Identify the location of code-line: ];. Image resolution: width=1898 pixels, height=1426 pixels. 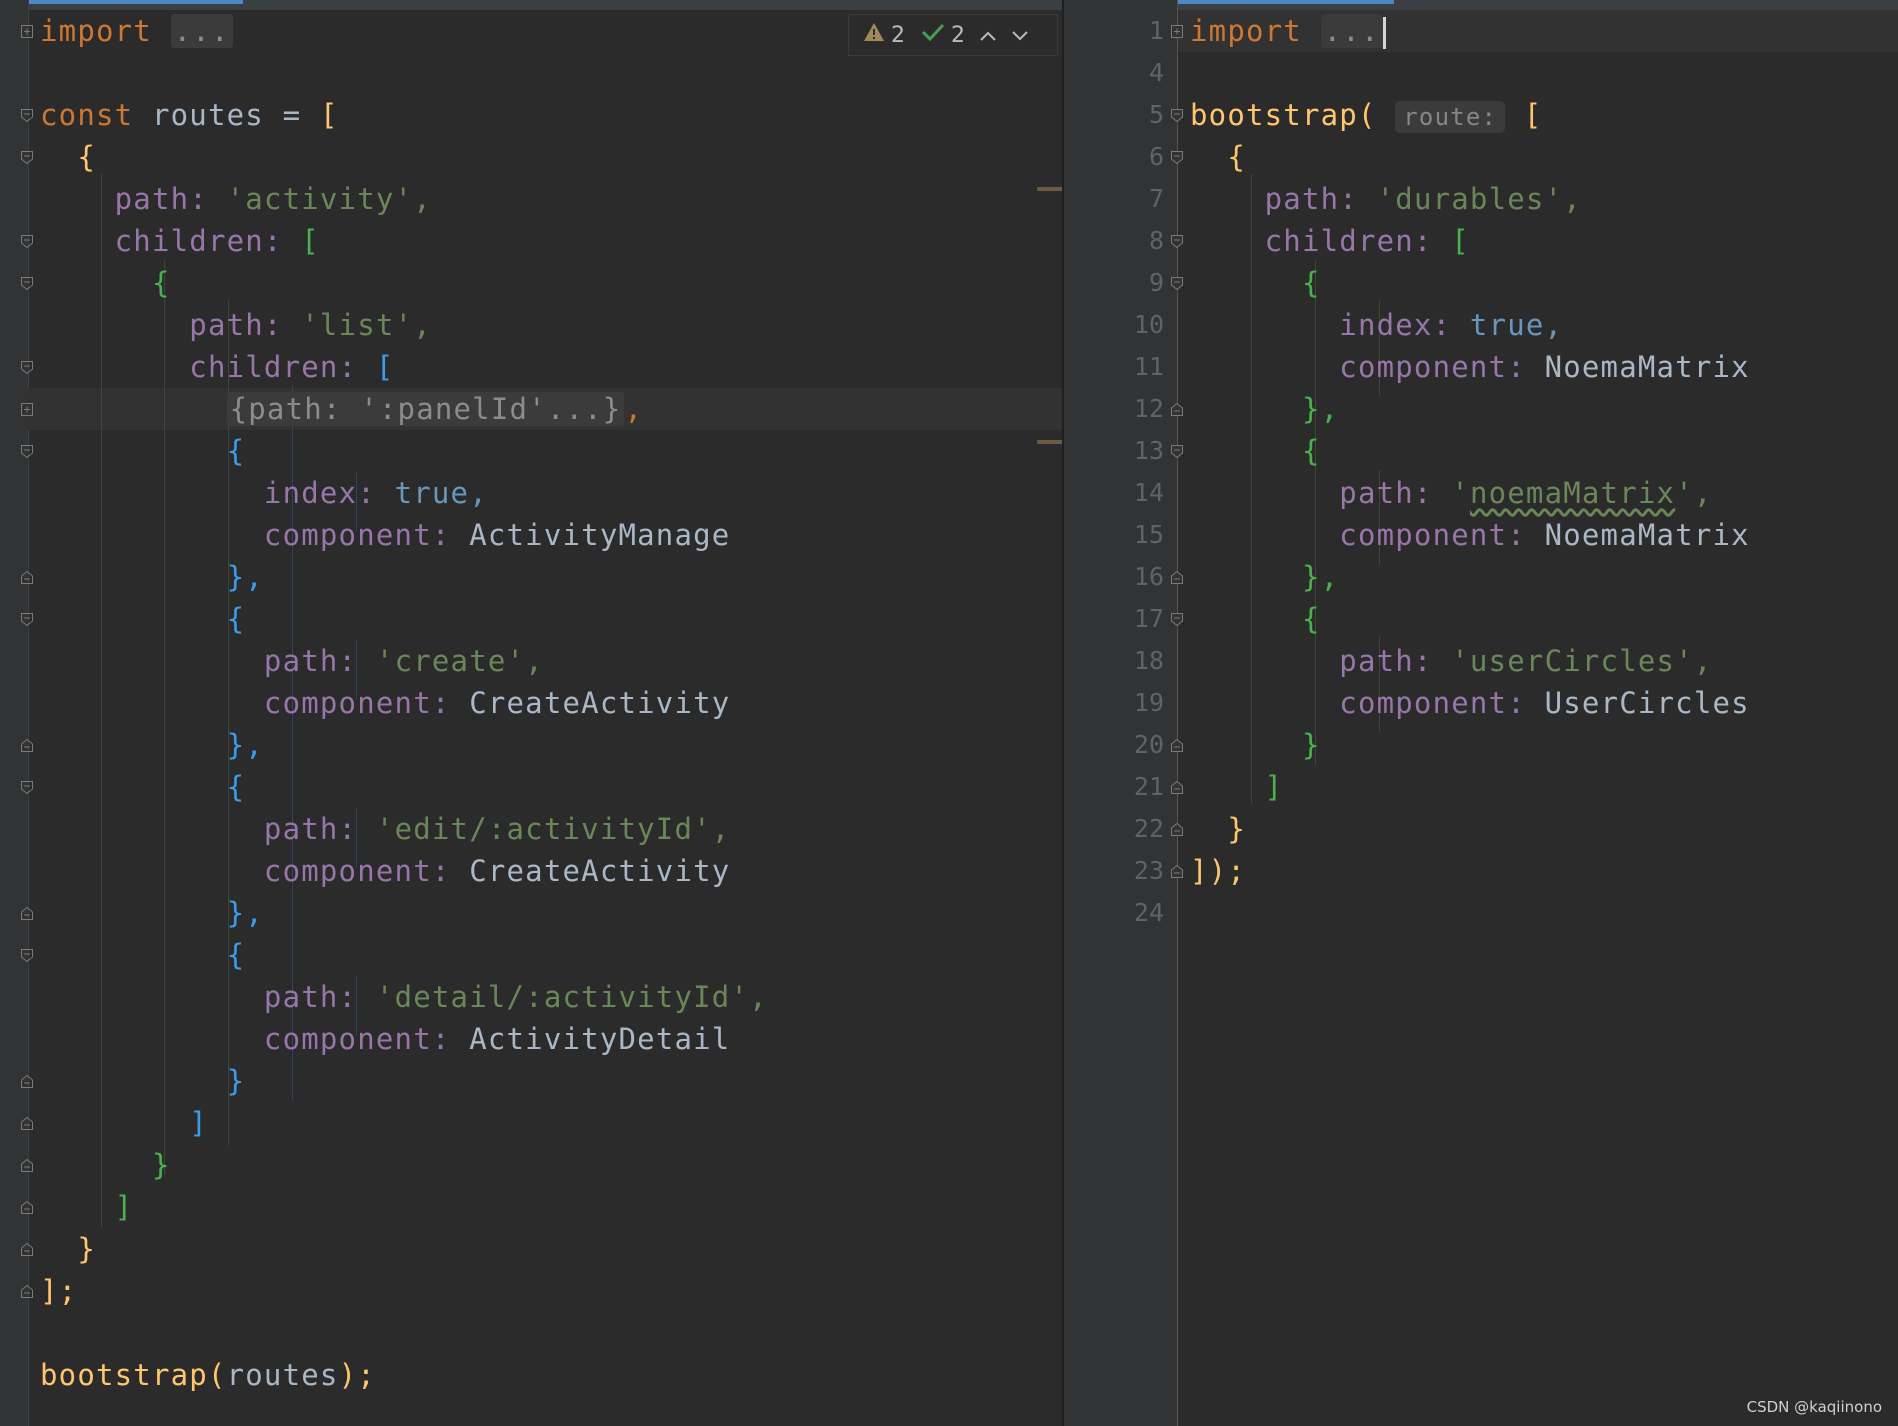
(58, 1291).